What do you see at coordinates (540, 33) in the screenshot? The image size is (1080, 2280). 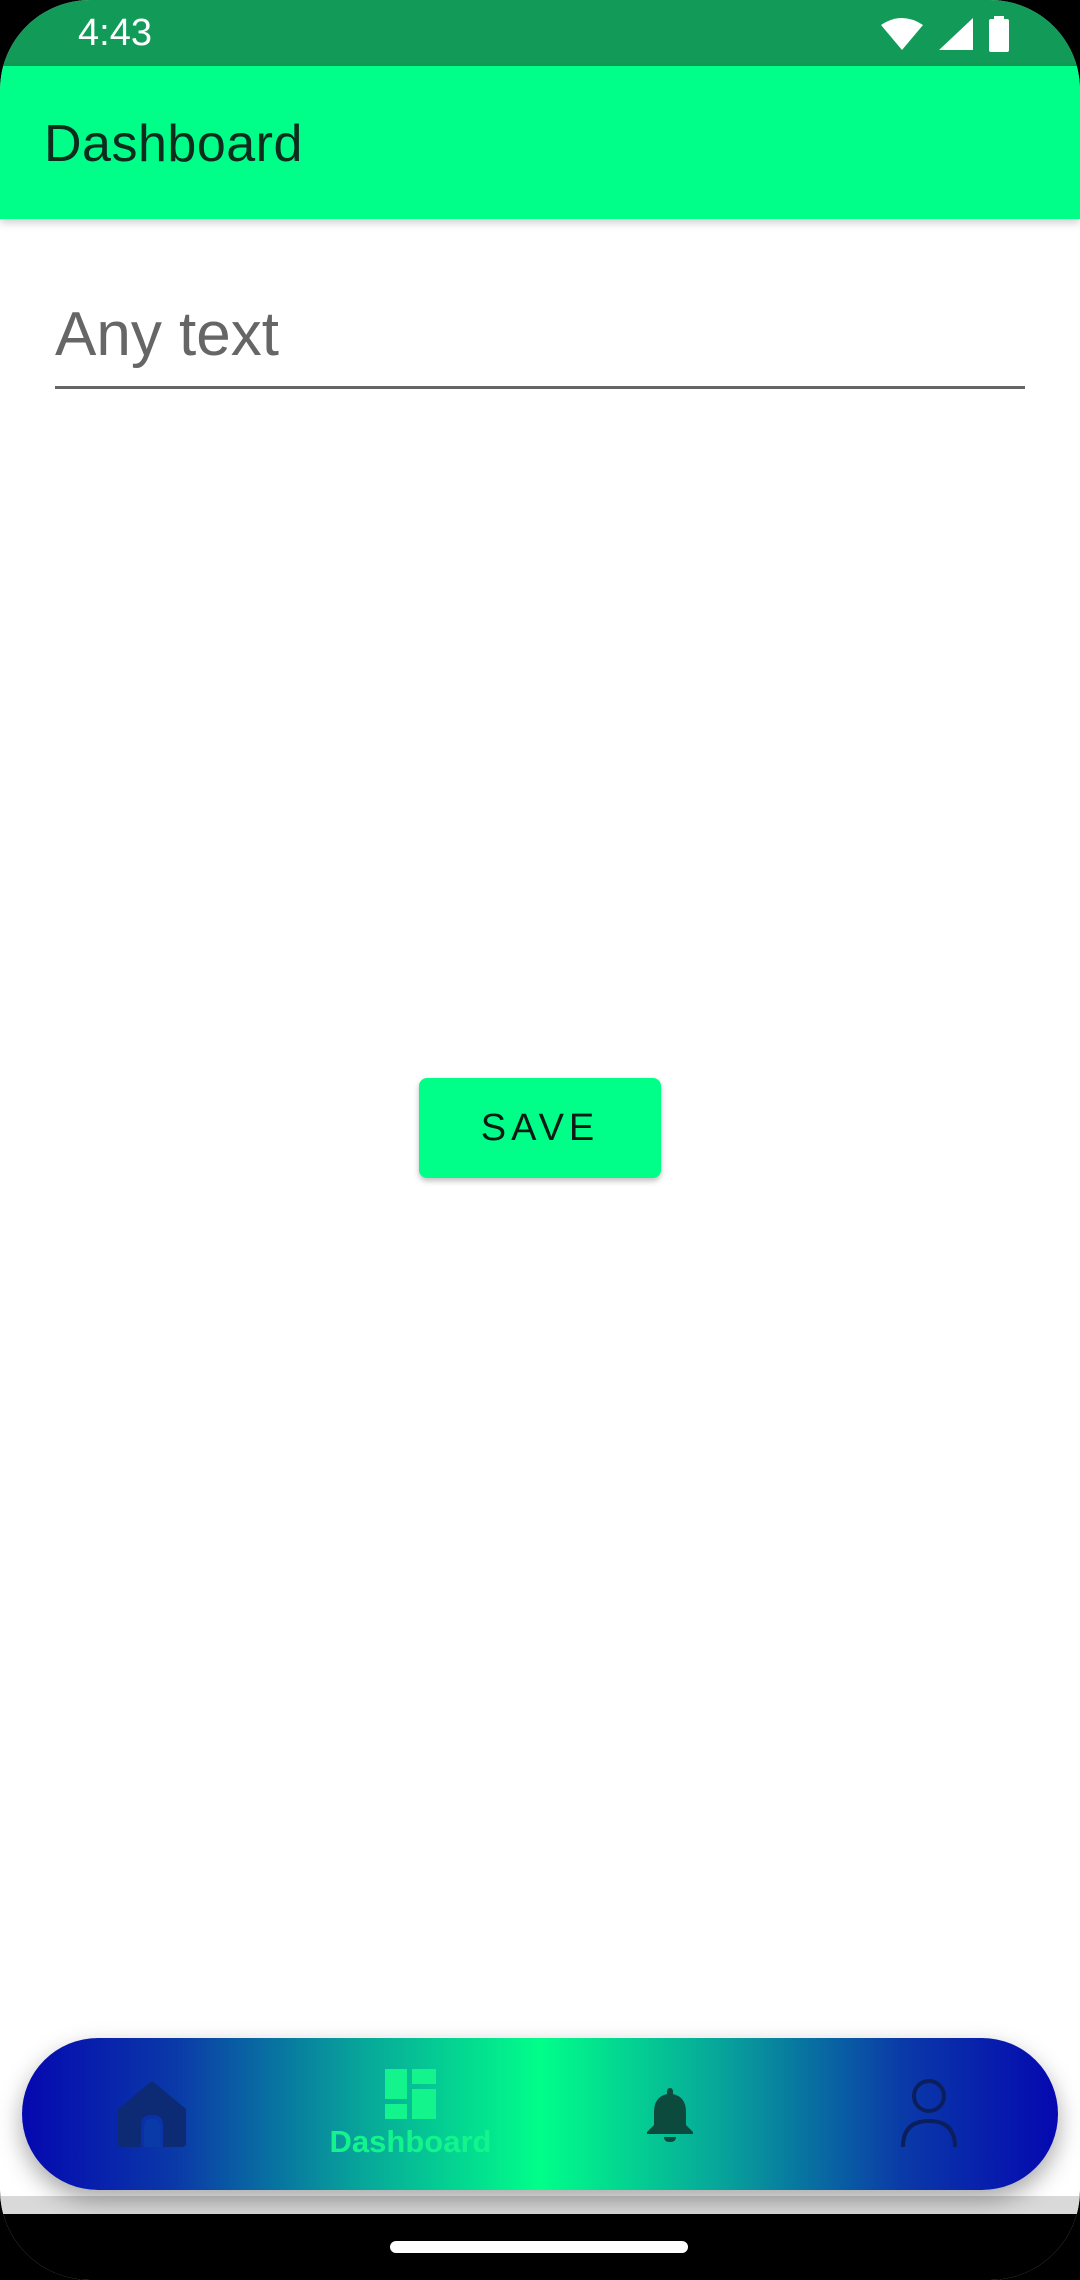 I see `status-bar: 4:43` at bounding box center [540, 33].